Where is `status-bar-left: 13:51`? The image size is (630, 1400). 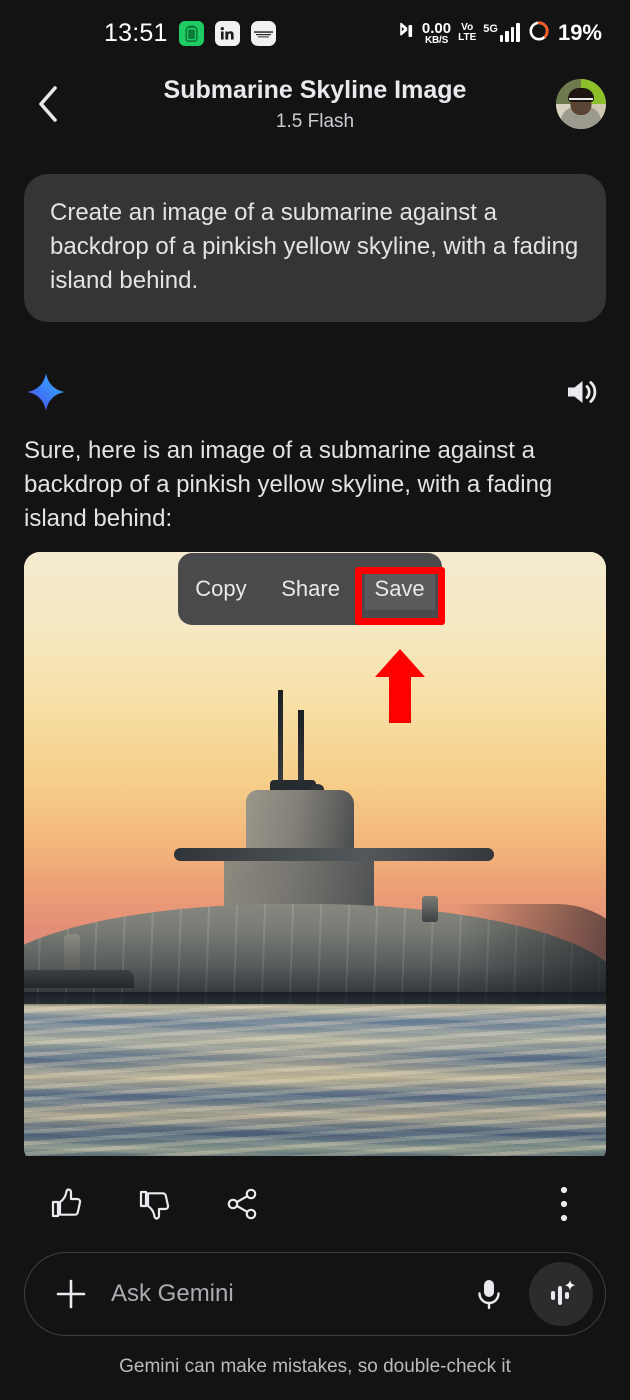 status-bar-left: 13:51 is located at coordinates (190, 33).